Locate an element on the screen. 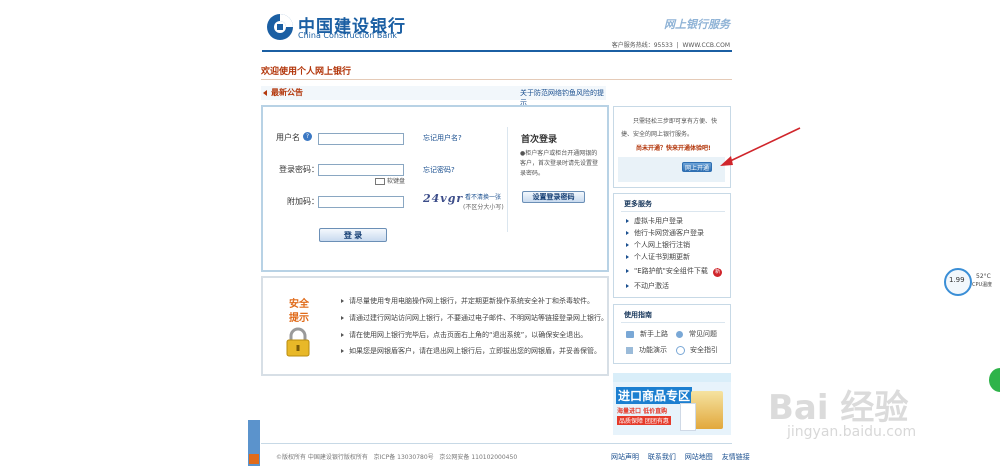 This screenshot has height=466, width=1000. notice-arrow-icon is located at coordinates (265, 93).